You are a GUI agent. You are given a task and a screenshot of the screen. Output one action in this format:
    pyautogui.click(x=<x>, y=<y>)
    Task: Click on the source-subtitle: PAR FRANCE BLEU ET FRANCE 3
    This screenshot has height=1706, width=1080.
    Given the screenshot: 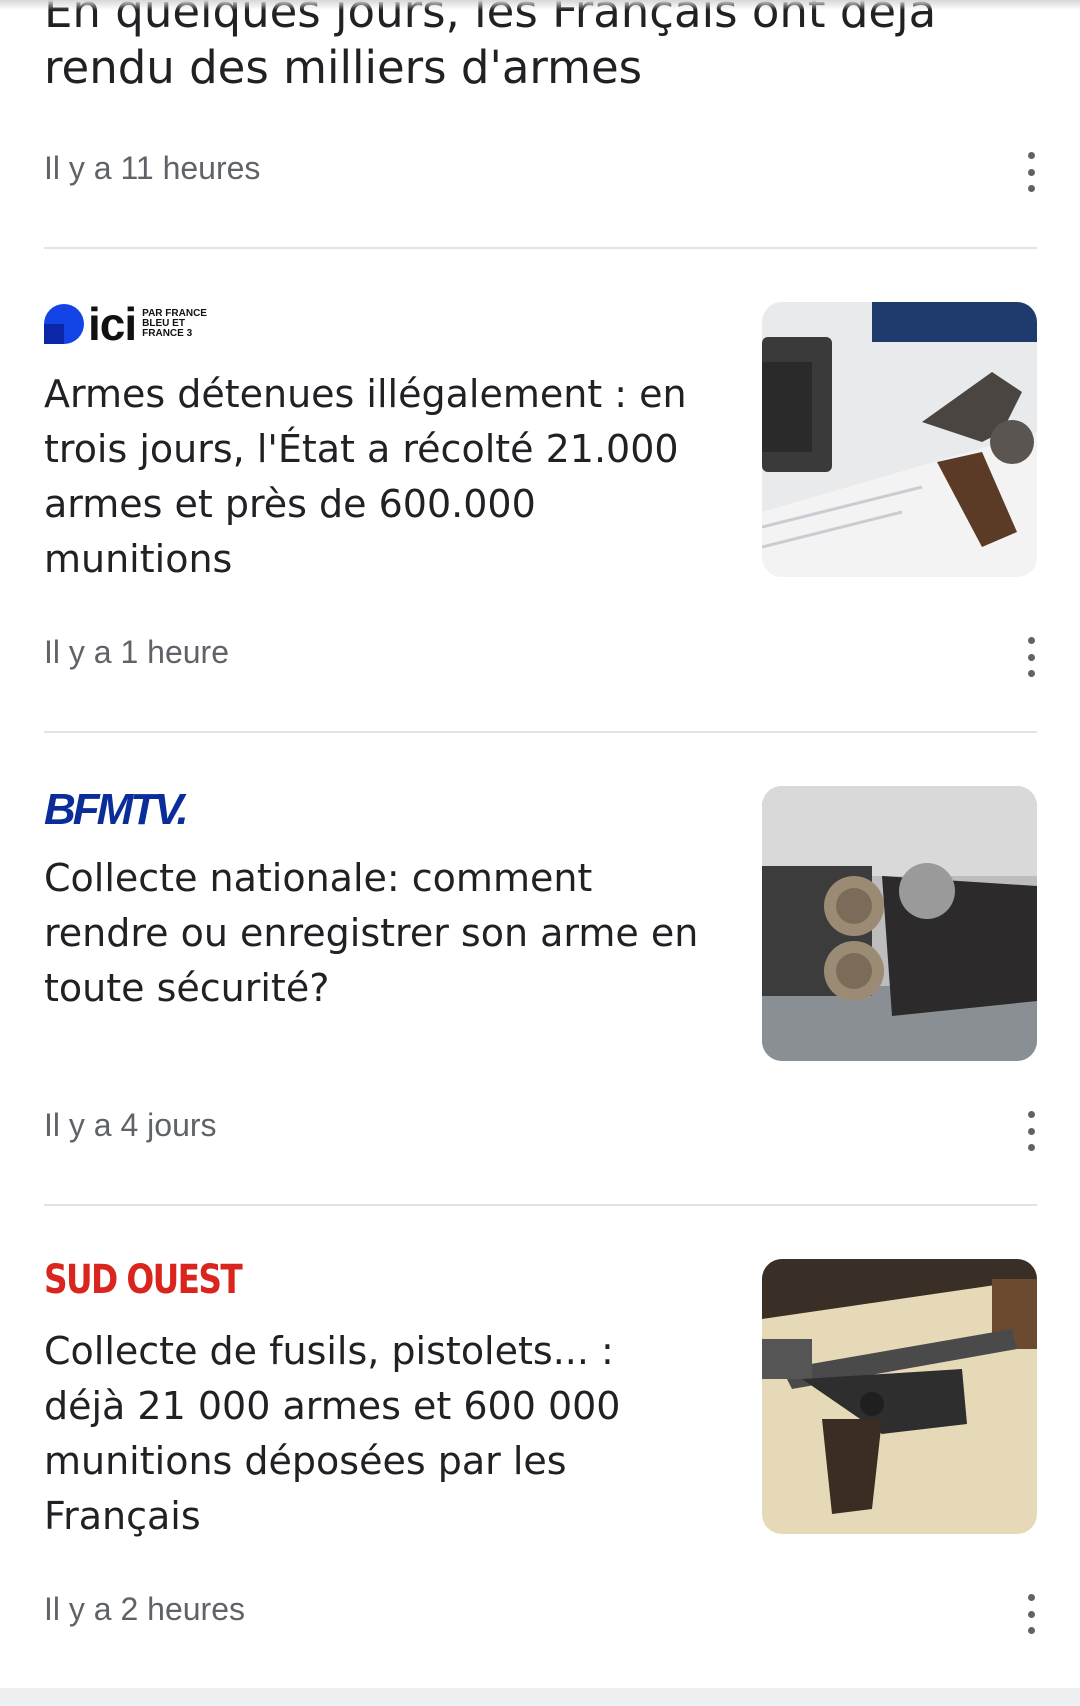 What is the action you would take?
    pyautogui.click(x=174, y=323)
    